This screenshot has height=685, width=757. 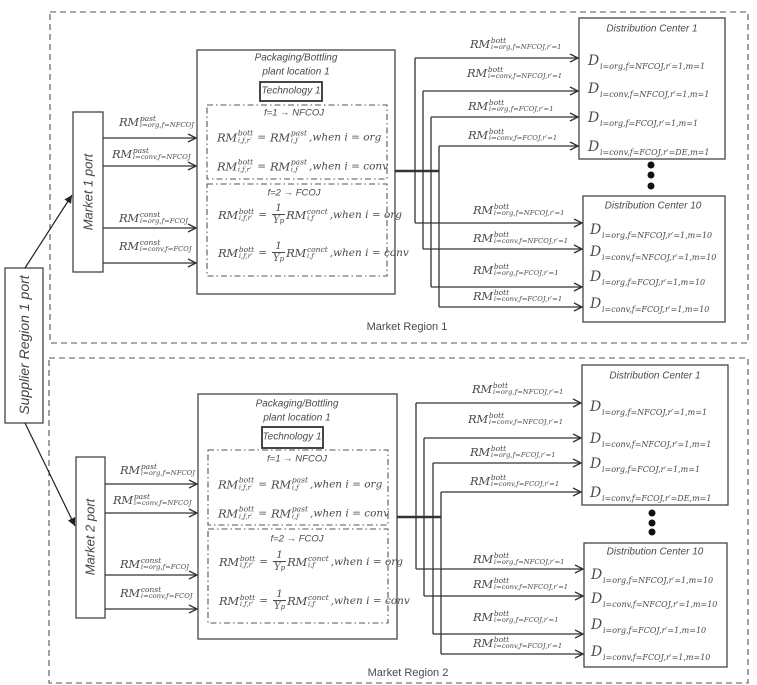 I want to click on formula-scripts: past i=conv,f=NFCOJ, so click(x=163, y=500).